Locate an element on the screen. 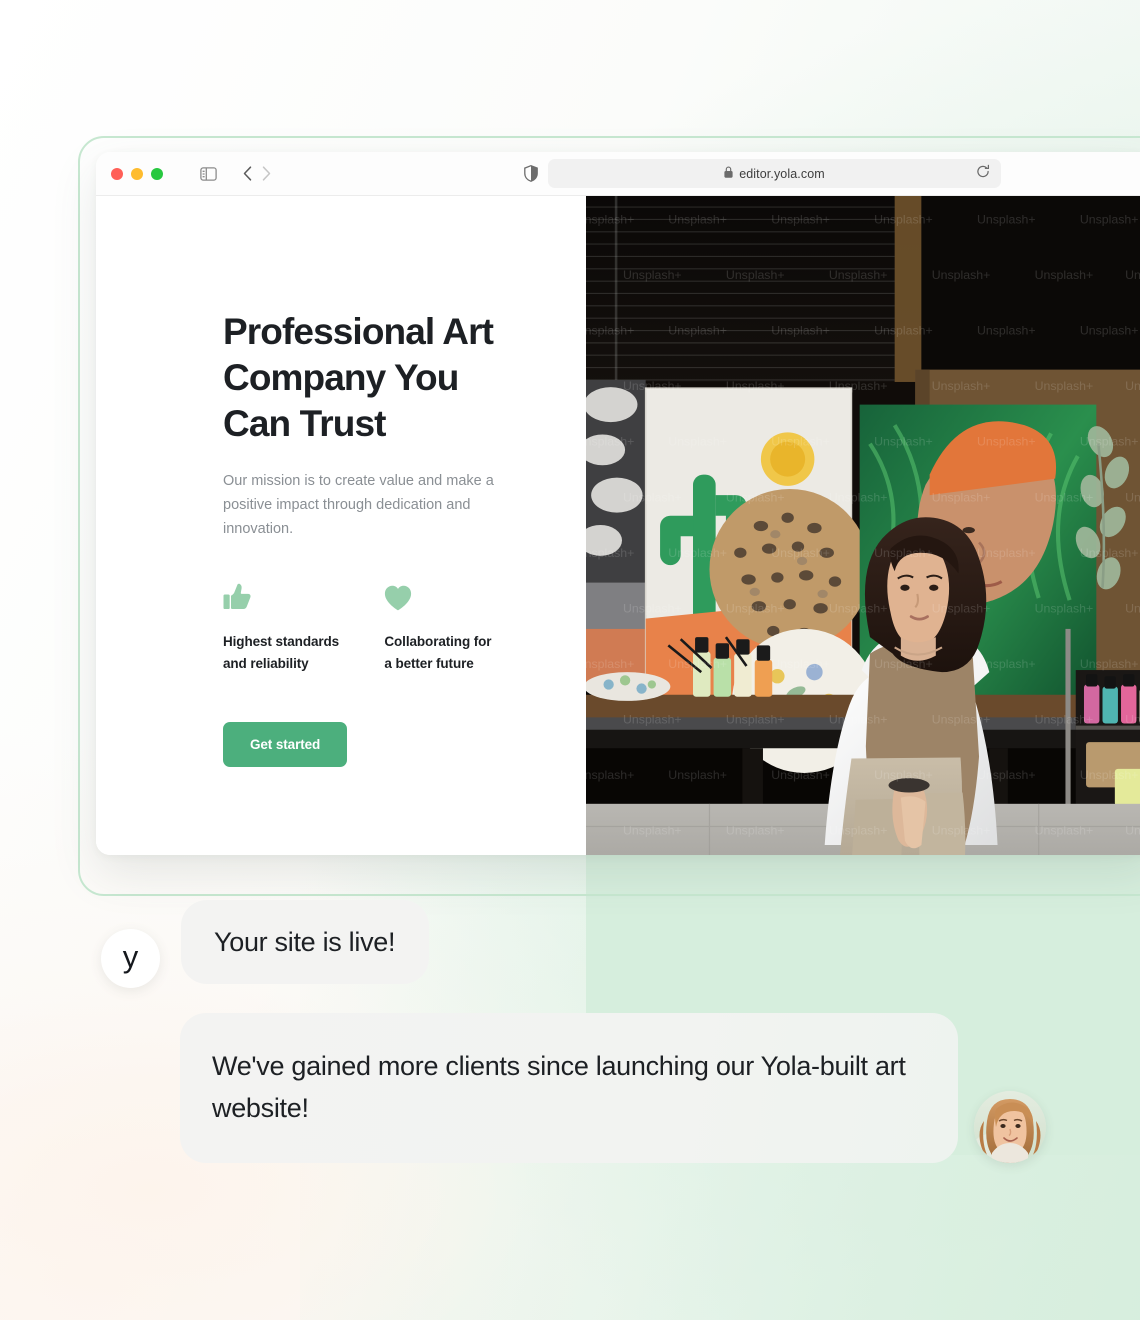  feature-label-collaboration: Collaborating for a better future is located at coordinates (453, 653).